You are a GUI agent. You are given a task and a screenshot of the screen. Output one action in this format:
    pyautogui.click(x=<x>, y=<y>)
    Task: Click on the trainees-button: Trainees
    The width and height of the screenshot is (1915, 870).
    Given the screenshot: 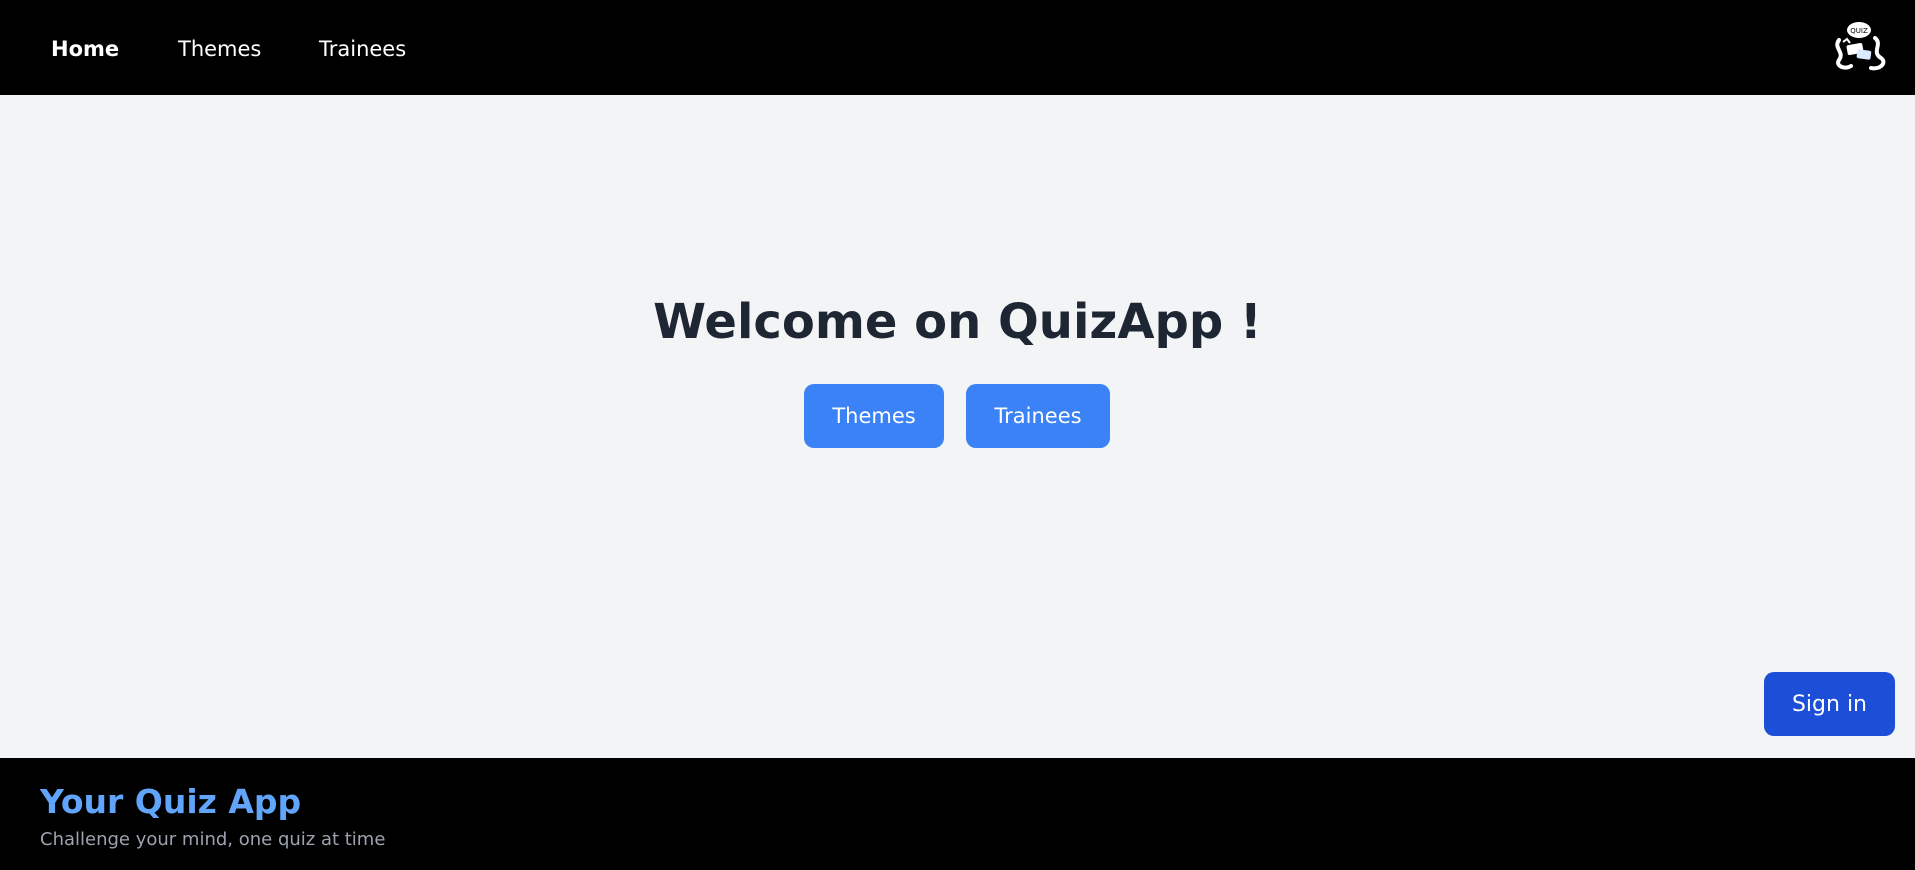 What is the action you would take?
    pyautogui.click(x=1038, y=416)
    